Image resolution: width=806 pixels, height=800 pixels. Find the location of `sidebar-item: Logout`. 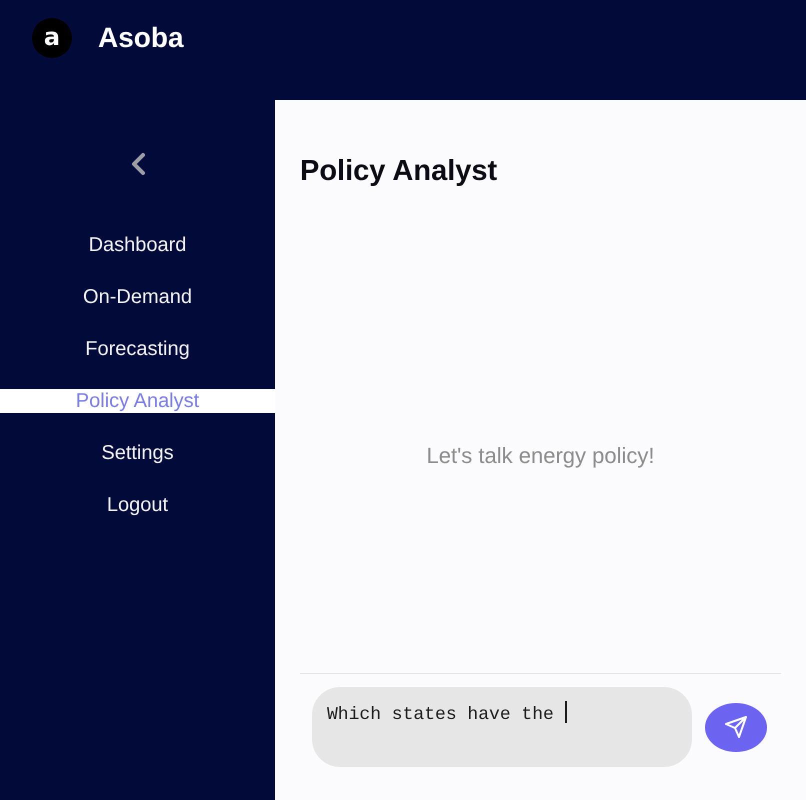

sidebar-item: Logout is located at coordinates (137, 505).